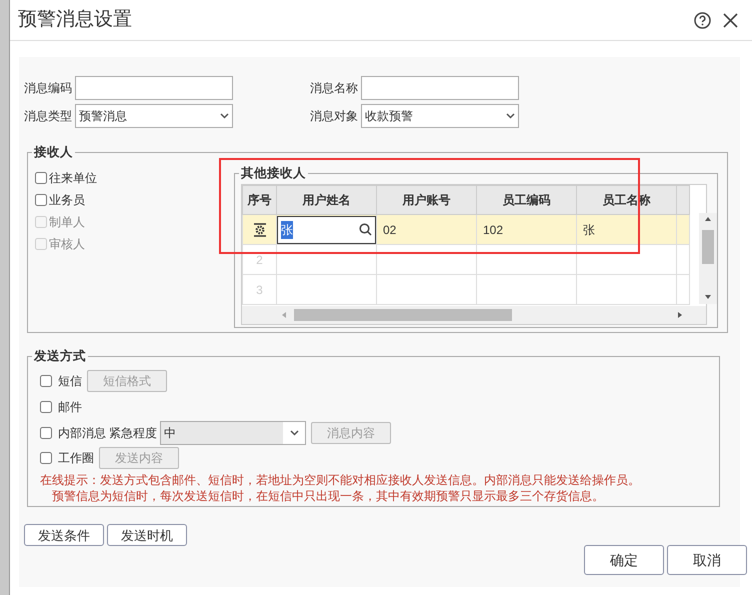 Image resolution: width=752 pixels, height=595 pixels. Describe the element at coordinates (53, 152) in the screenshot. I see `group-title: 接收人` at that location.